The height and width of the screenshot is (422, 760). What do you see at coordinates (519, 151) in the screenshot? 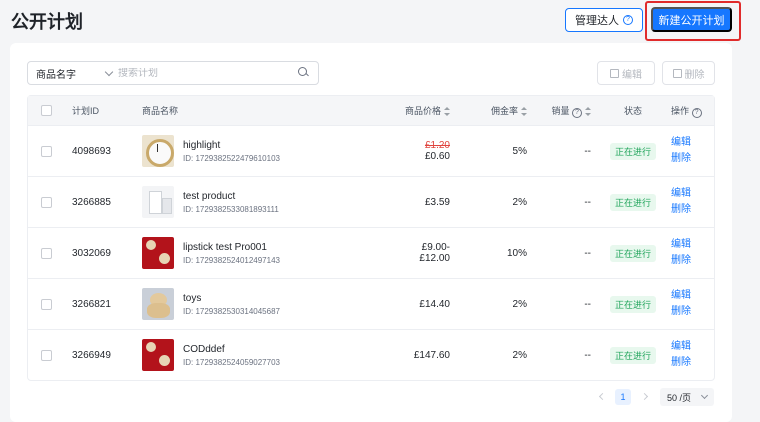
I see `commission-rate: 5%` at bounding box center [519, 151].